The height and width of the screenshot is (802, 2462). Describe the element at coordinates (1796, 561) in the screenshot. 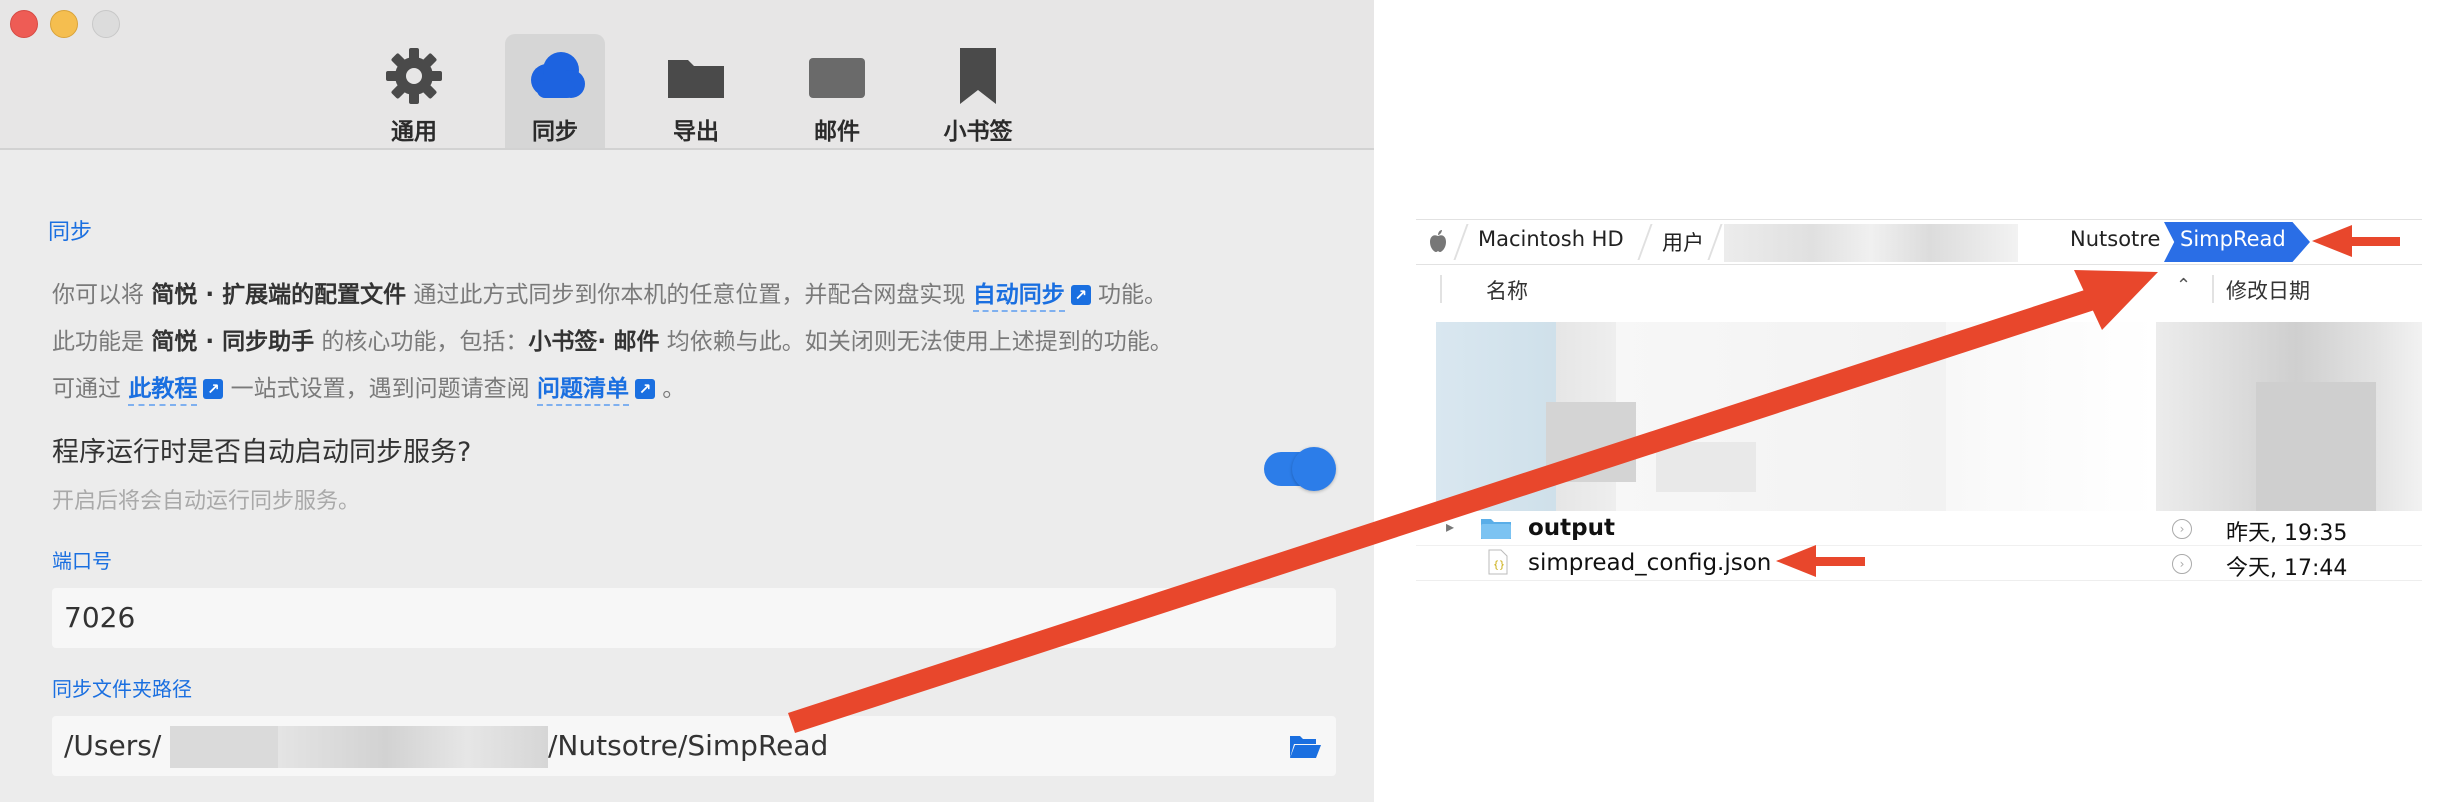

I see `arrow-head-json` at that location.